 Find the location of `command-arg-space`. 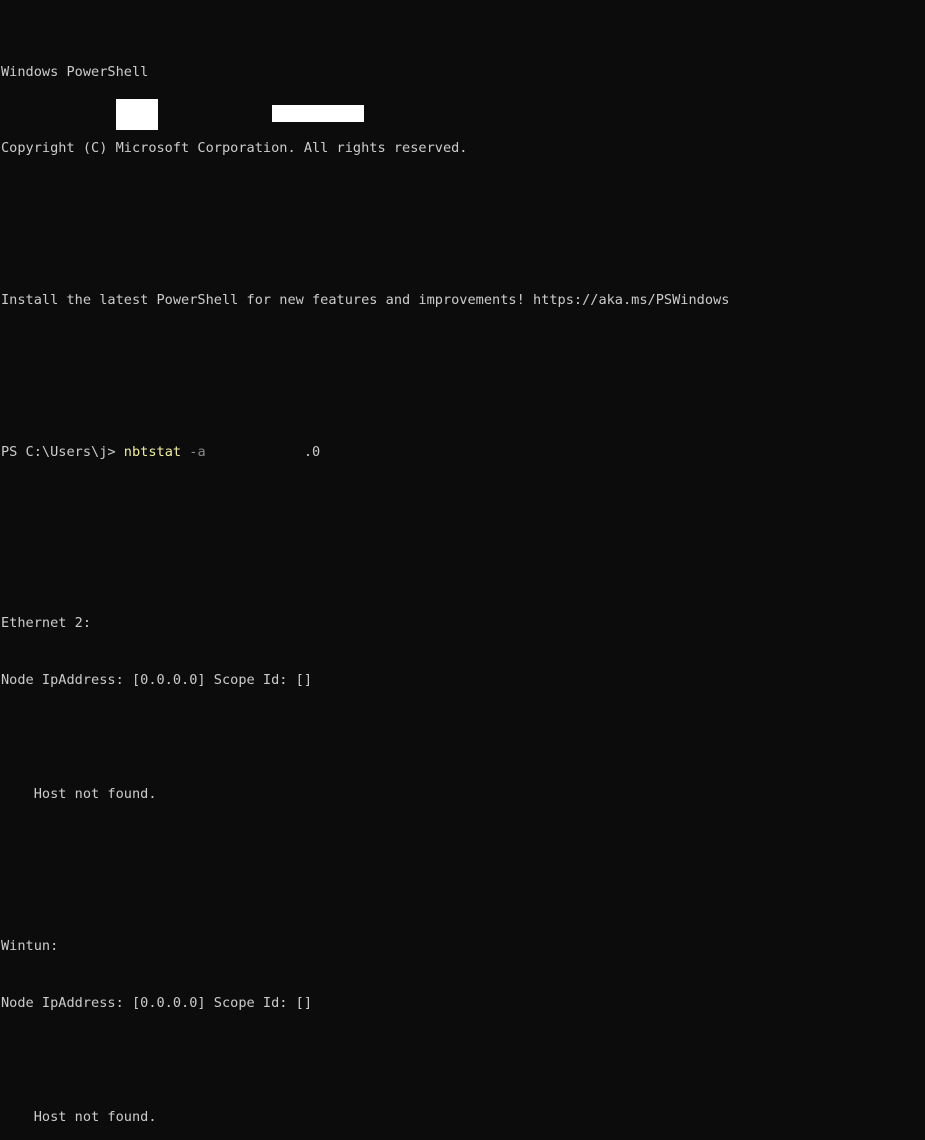

command-arg-space is located at coordinates (255, 452).